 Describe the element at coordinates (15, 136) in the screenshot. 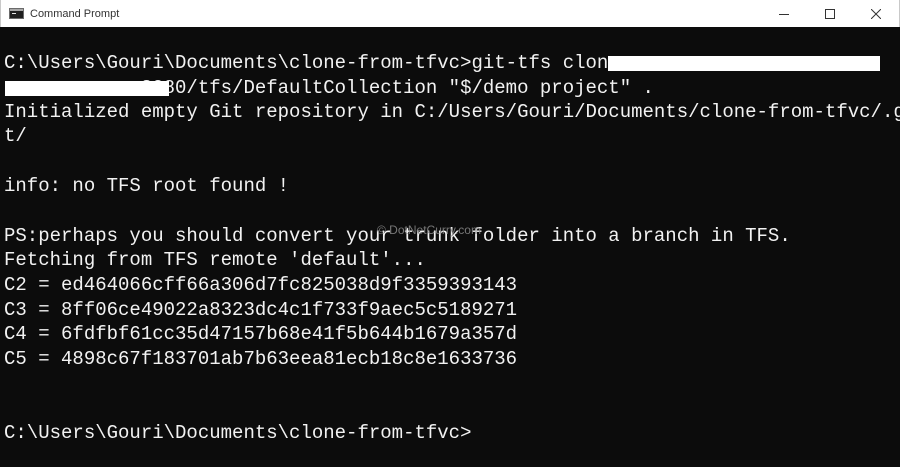

I see `terminal-line: t/` at that location.